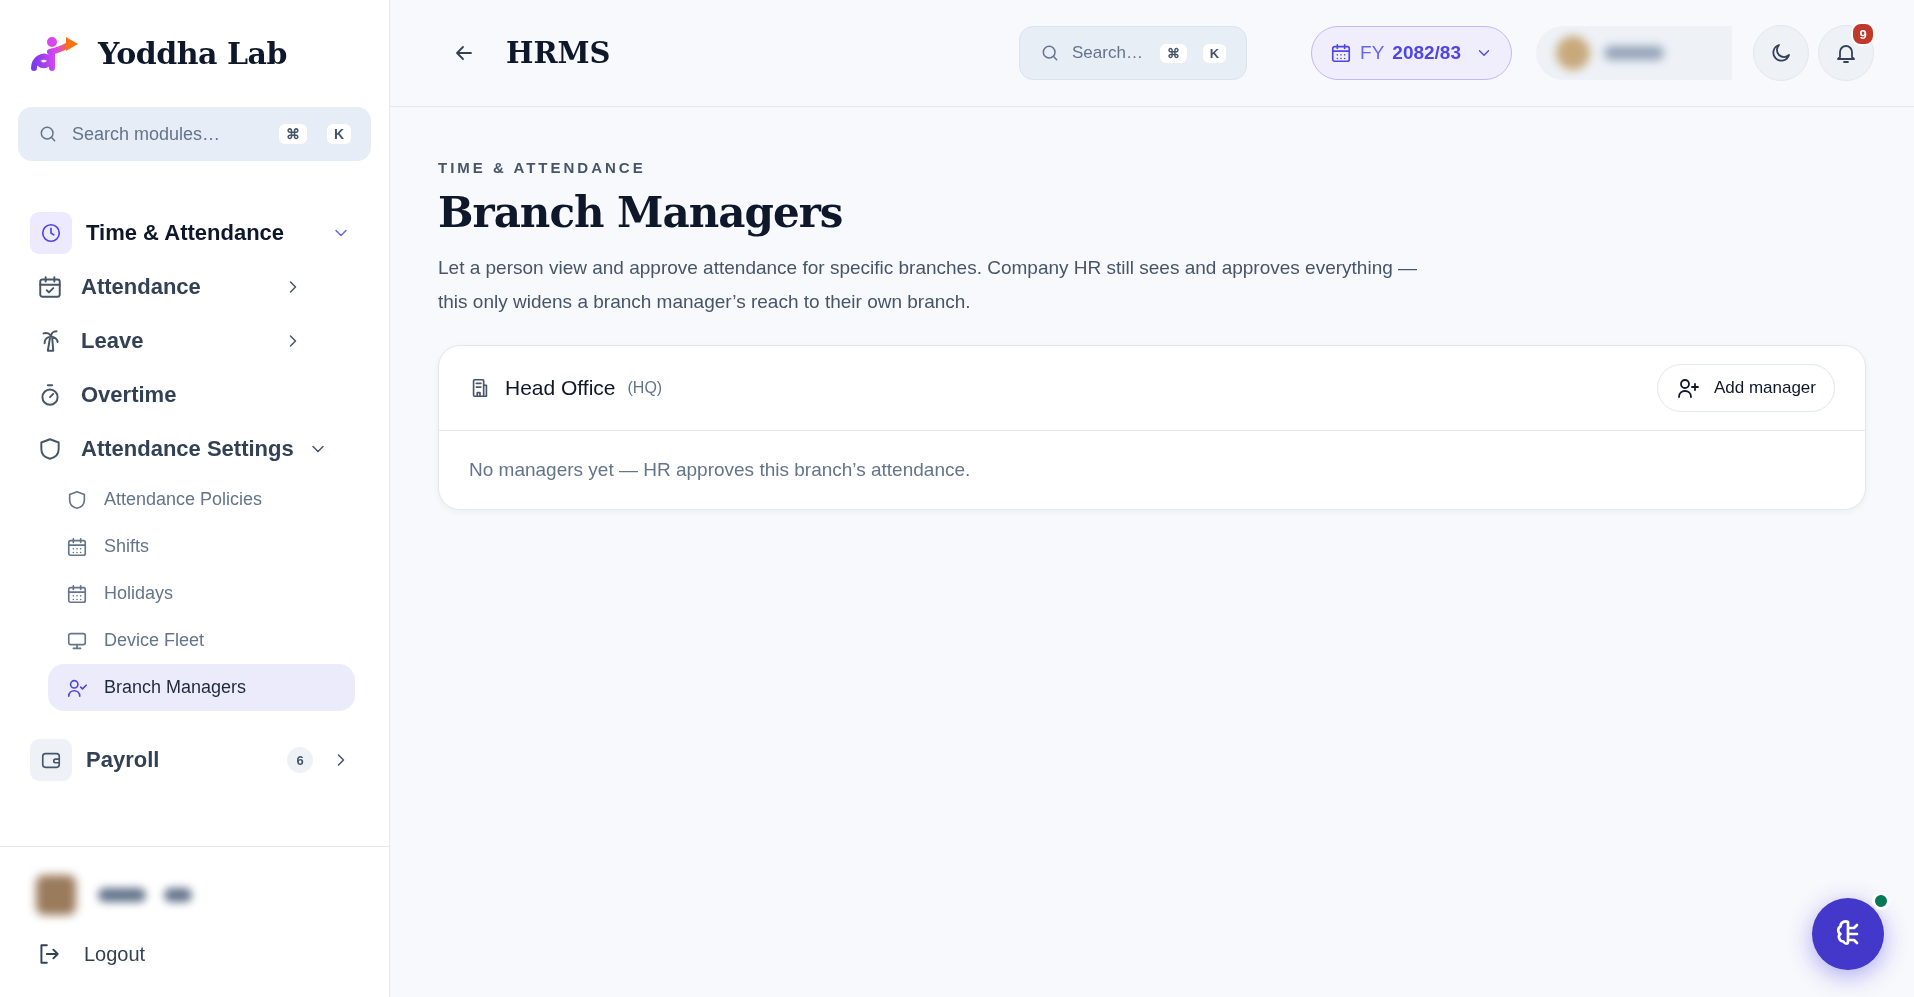 The image size is (1914, 997). I want to click on search-icon, so click(48, 134).